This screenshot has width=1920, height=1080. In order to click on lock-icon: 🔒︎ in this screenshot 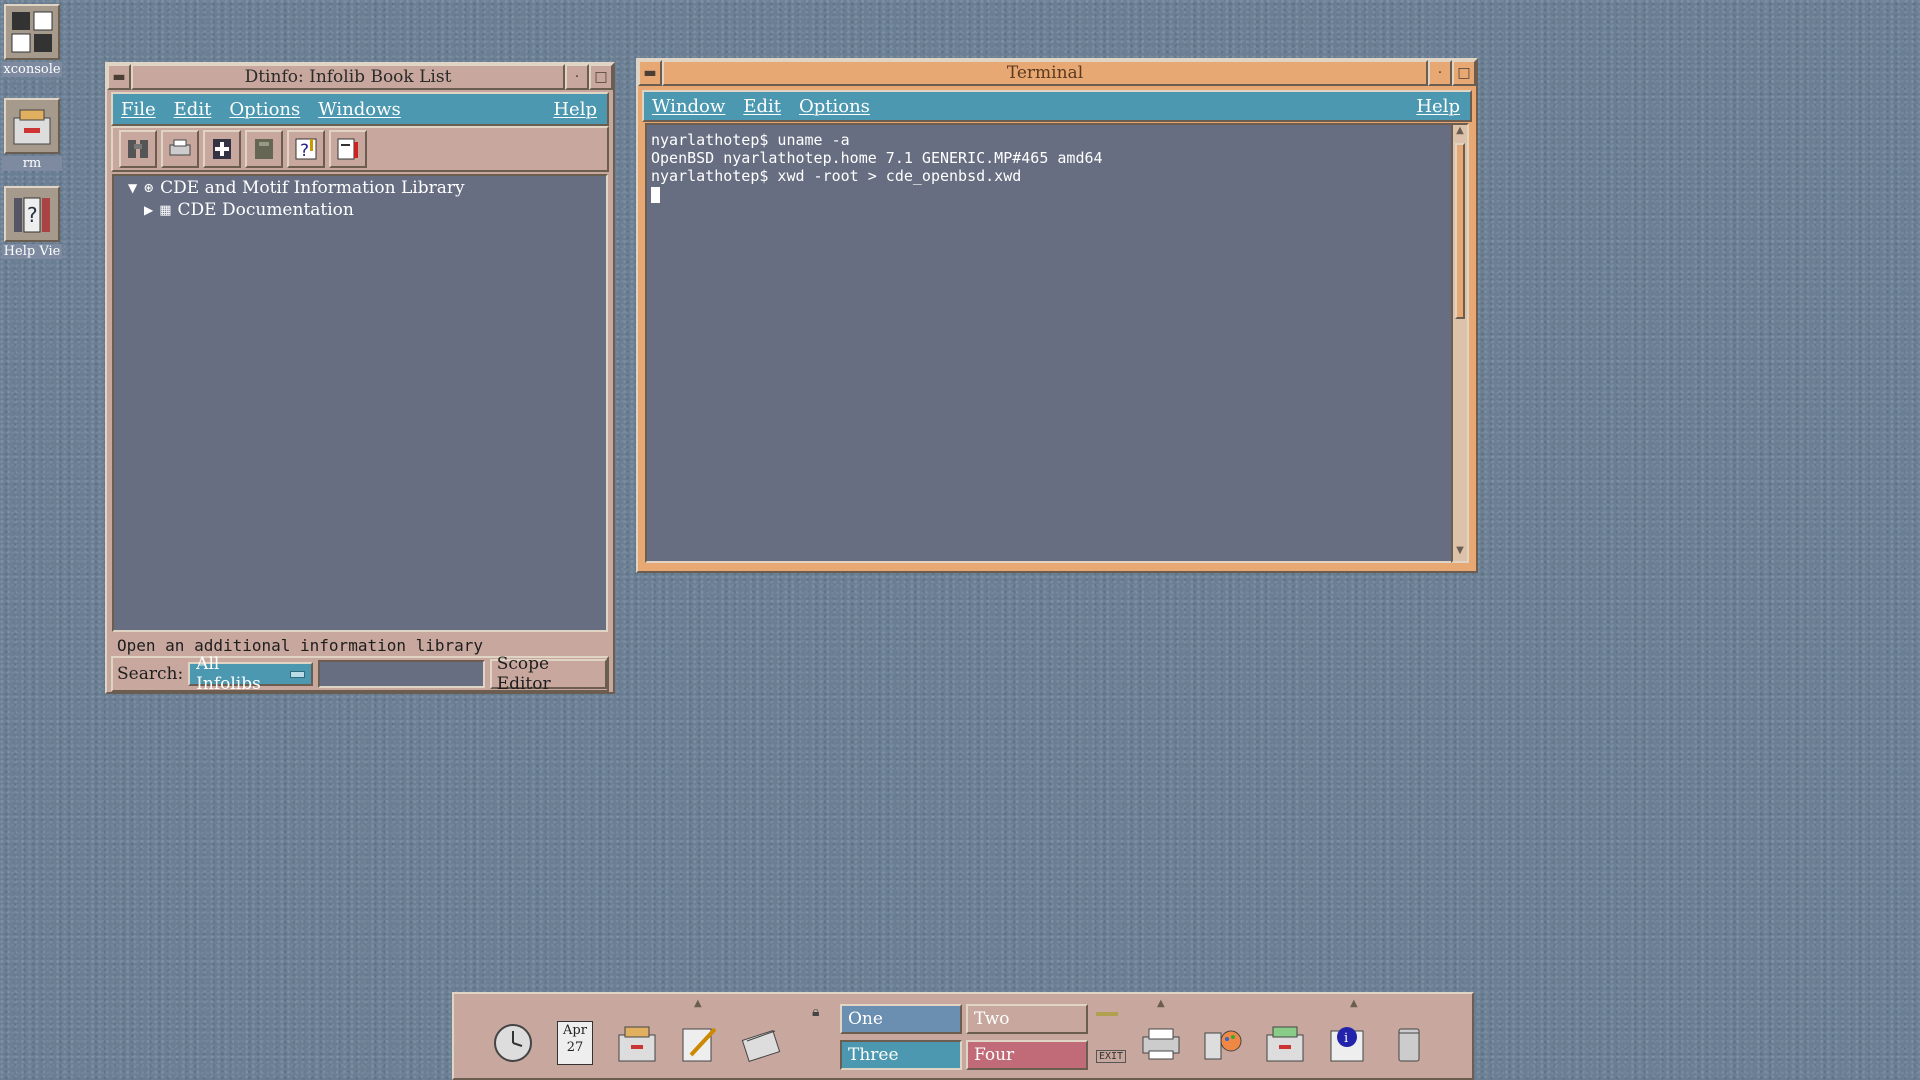, I will do `click(815, 1012)`.